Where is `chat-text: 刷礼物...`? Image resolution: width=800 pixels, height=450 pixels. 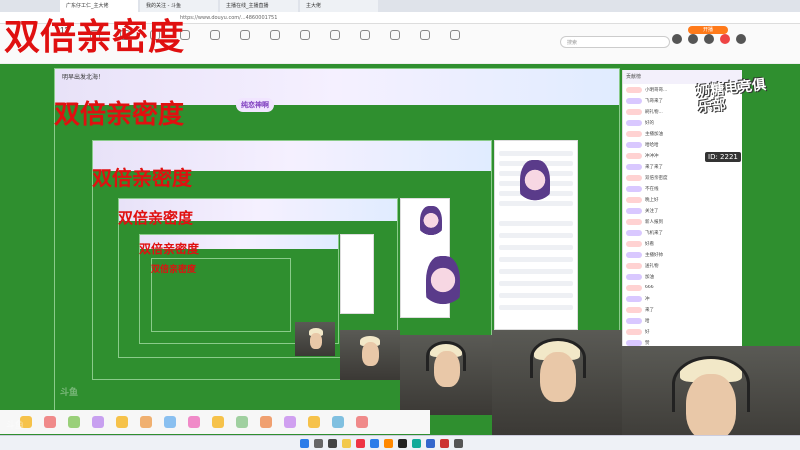 chat-text: 刷礼物... is located at coordinates (654, 112).